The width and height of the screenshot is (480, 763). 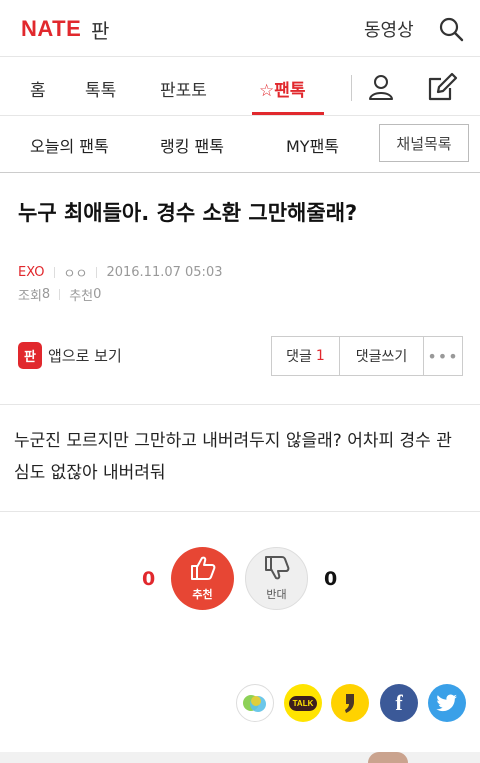 I want to click on post-category: EXO, so click(x=31, y=272).